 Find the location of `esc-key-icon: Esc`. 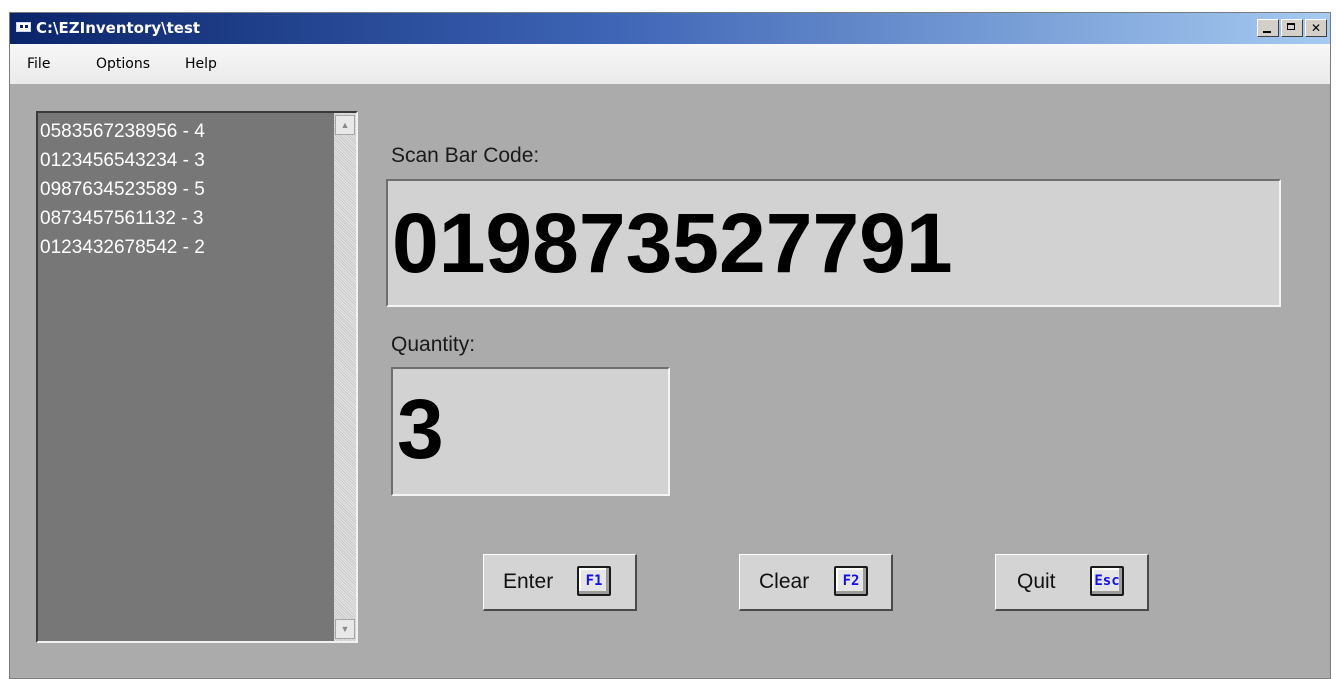

esc-key-icon: Esc is located at coordinates (1107, 581).